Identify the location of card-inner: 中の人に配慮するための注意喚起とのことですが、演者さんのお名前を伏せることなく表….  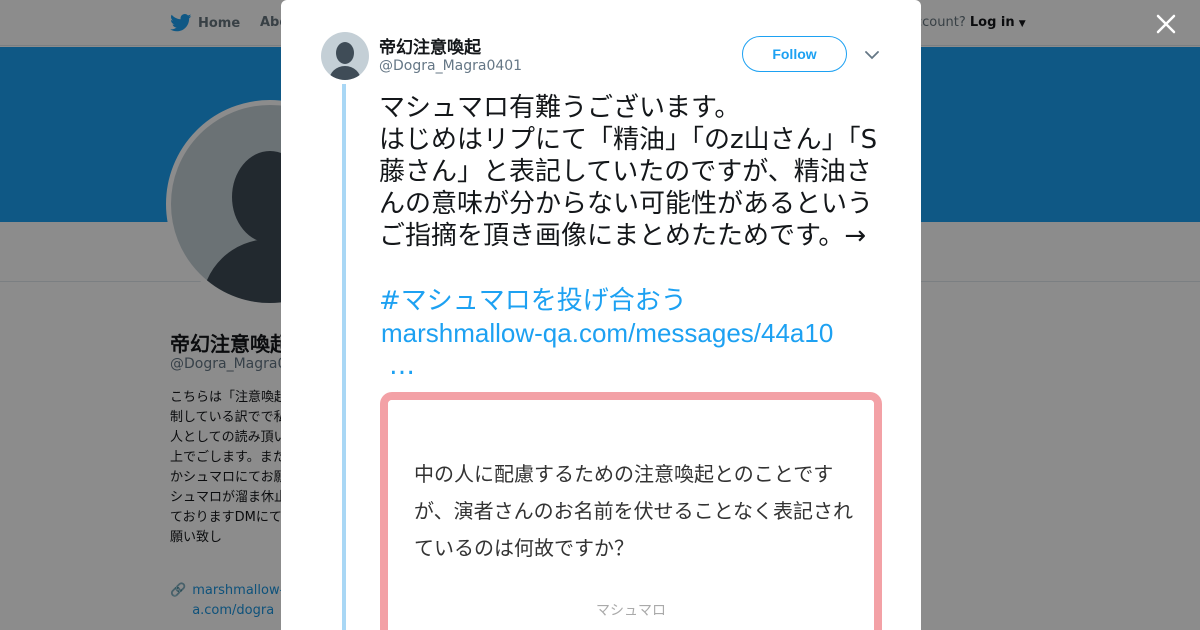
(631, 513).